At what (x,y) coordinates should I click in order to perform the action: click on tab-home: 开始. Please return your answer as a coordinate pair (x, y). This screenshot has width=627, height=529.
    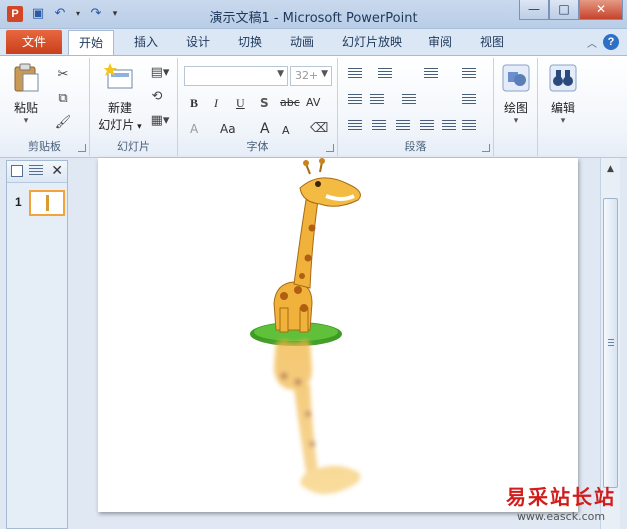
    Looking at the image, I should click on (91, 42).